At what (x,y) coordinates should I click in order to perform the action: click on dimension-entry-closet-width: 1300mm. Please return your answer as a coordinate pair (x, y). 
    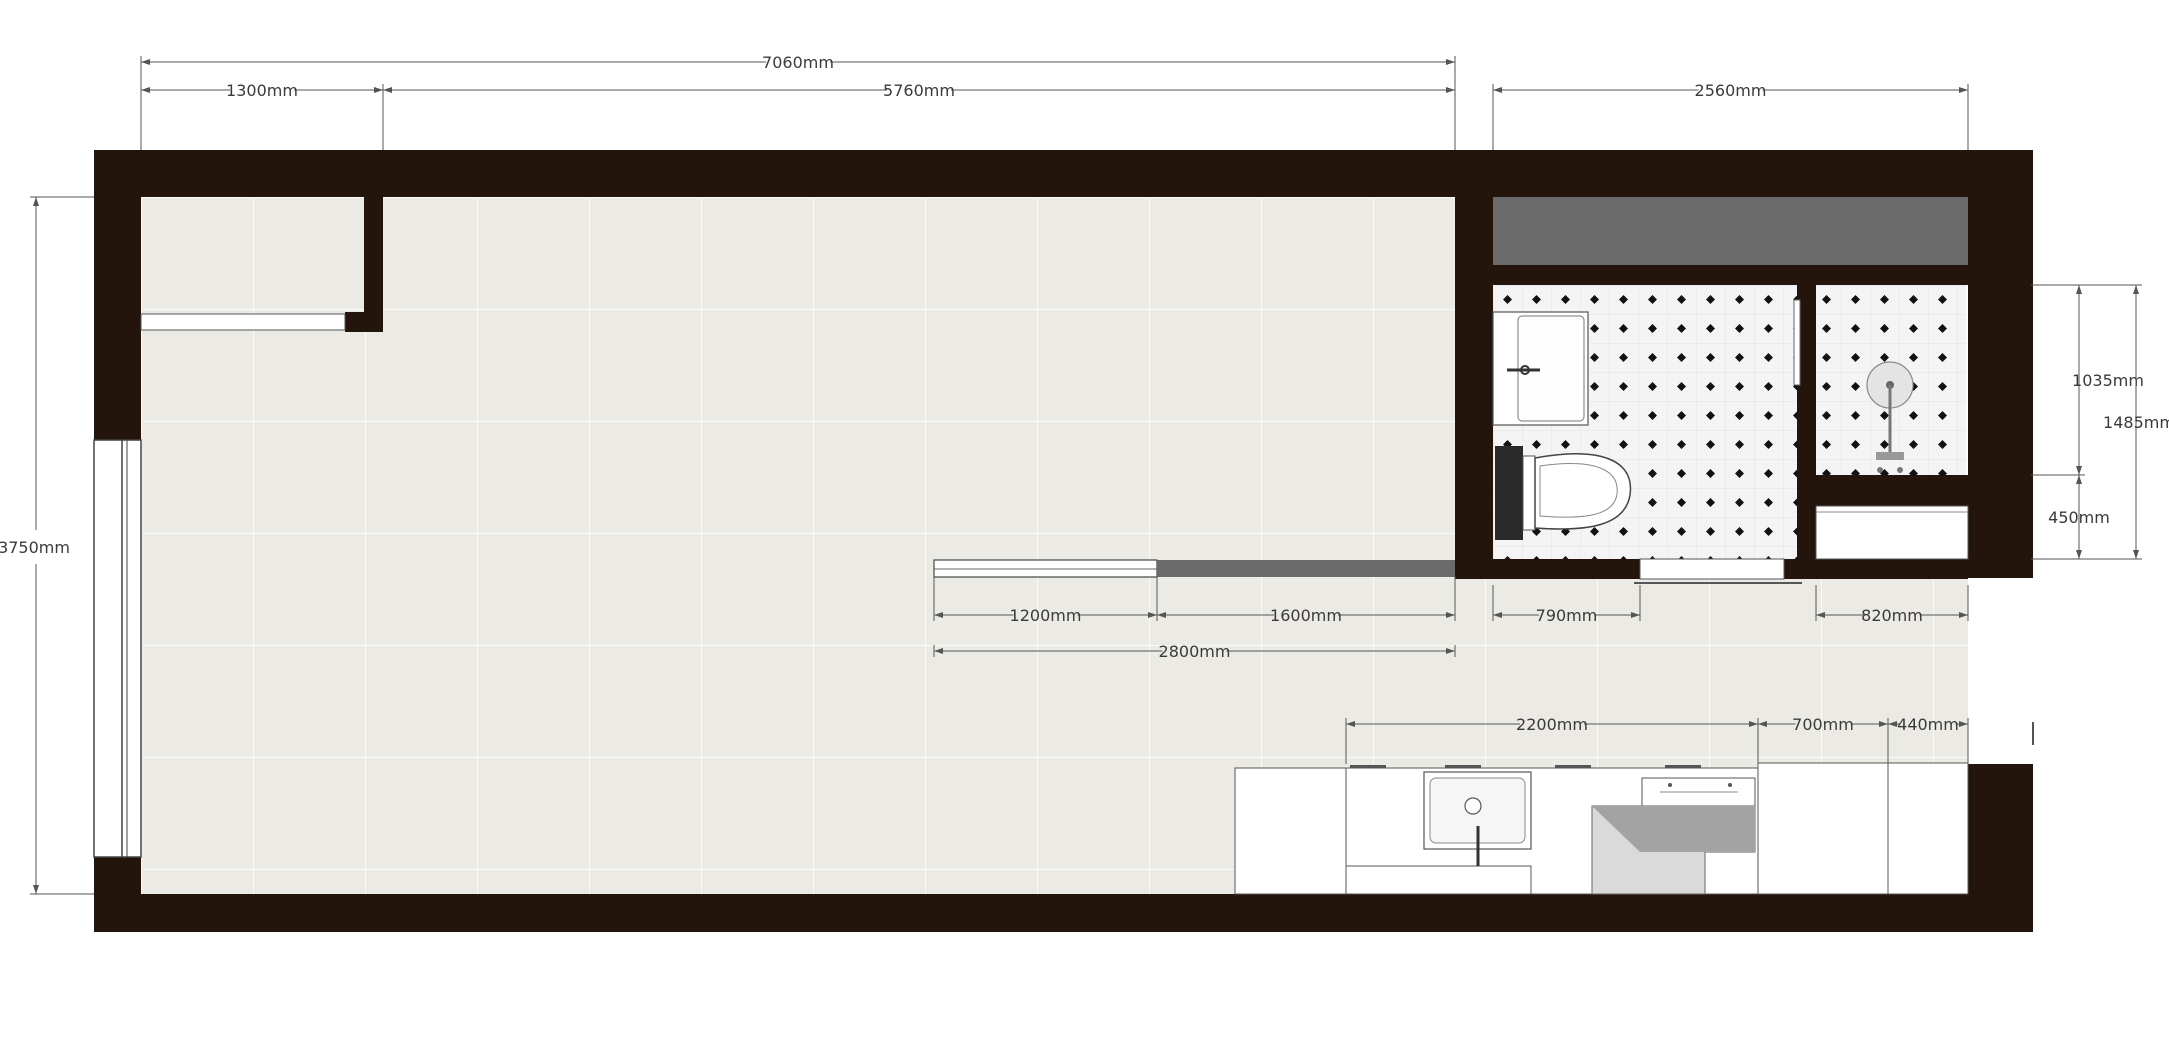
    Looking at the image, I should click on (262, 115).